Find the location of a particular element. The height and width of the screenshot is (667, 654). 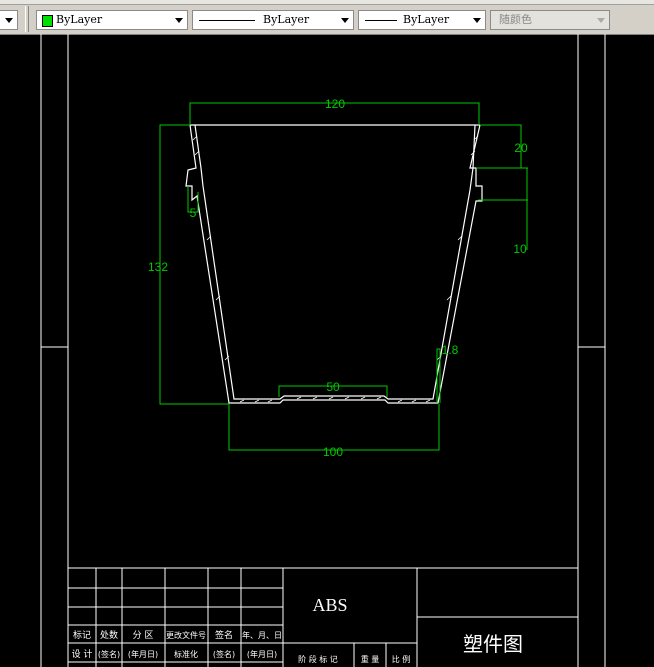

linetype-value: ByLayer is located at coordinates (286, 19).